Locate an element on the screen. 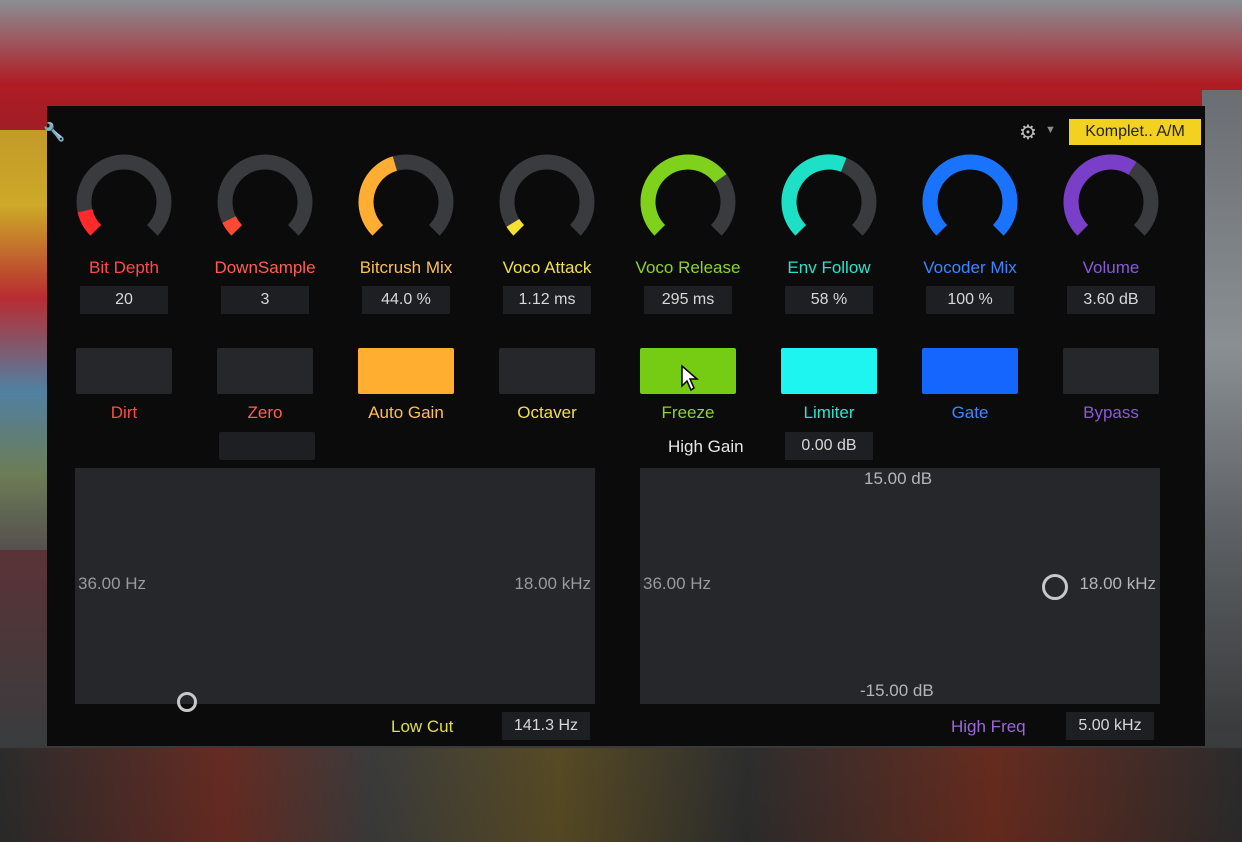 This screenshot has height=842, width=1242. toggle-auto-gain-button is located at coordinates (406, 371).